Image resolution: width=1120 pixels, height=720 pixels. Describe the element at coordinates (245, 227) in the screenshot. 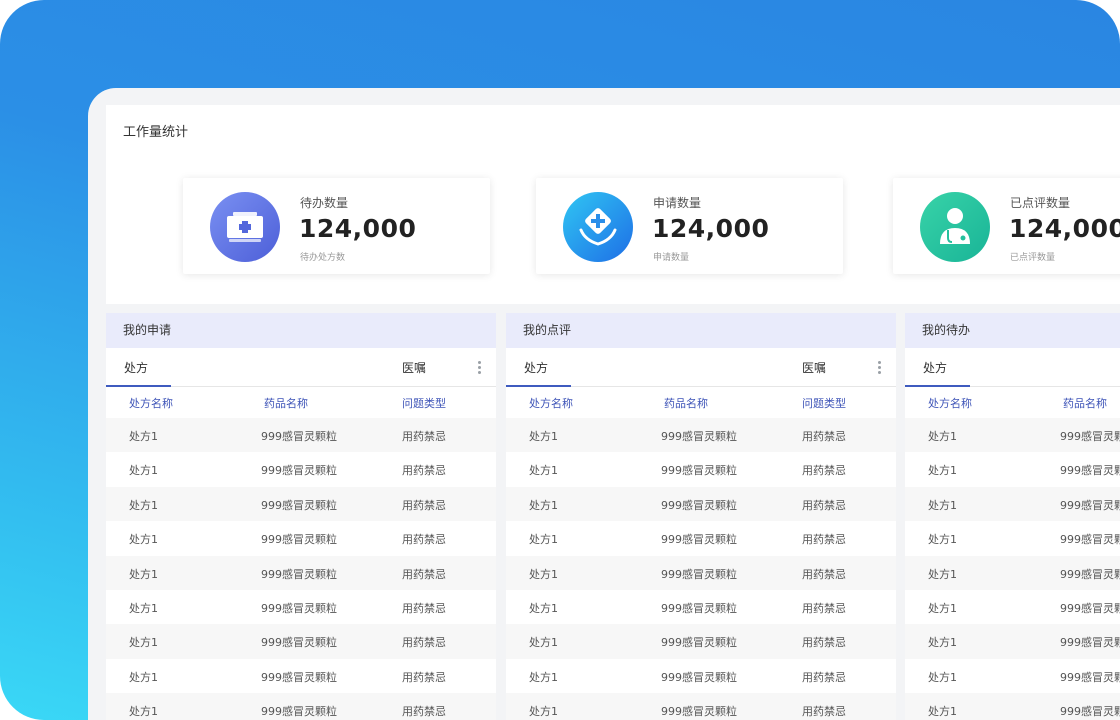

I see `medical-kit-icon` at that location.